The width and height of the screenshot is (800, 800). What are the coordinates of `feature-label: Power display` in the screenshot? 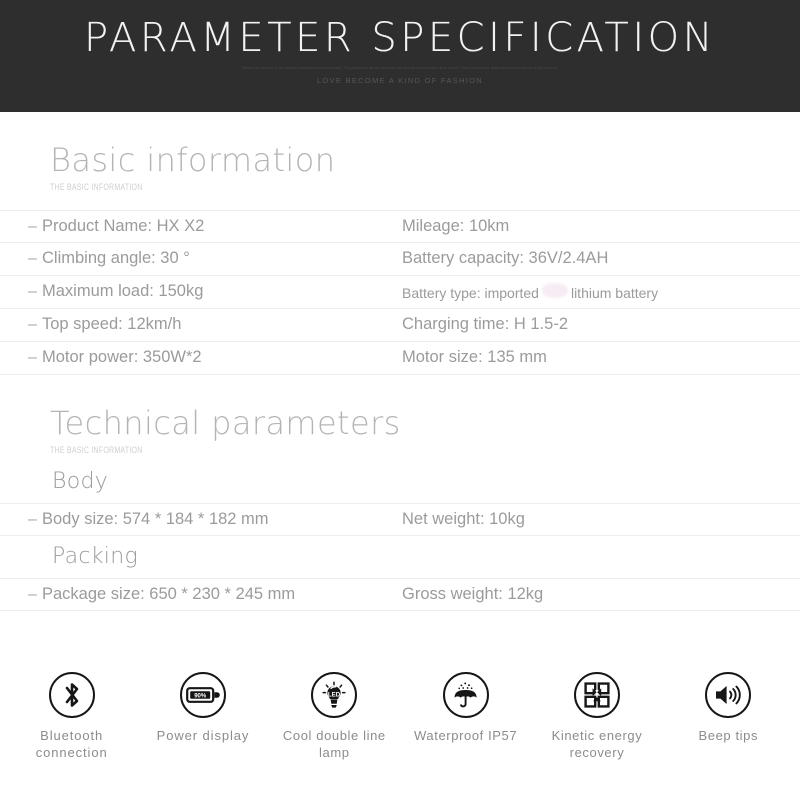 It's located at (203, 735).